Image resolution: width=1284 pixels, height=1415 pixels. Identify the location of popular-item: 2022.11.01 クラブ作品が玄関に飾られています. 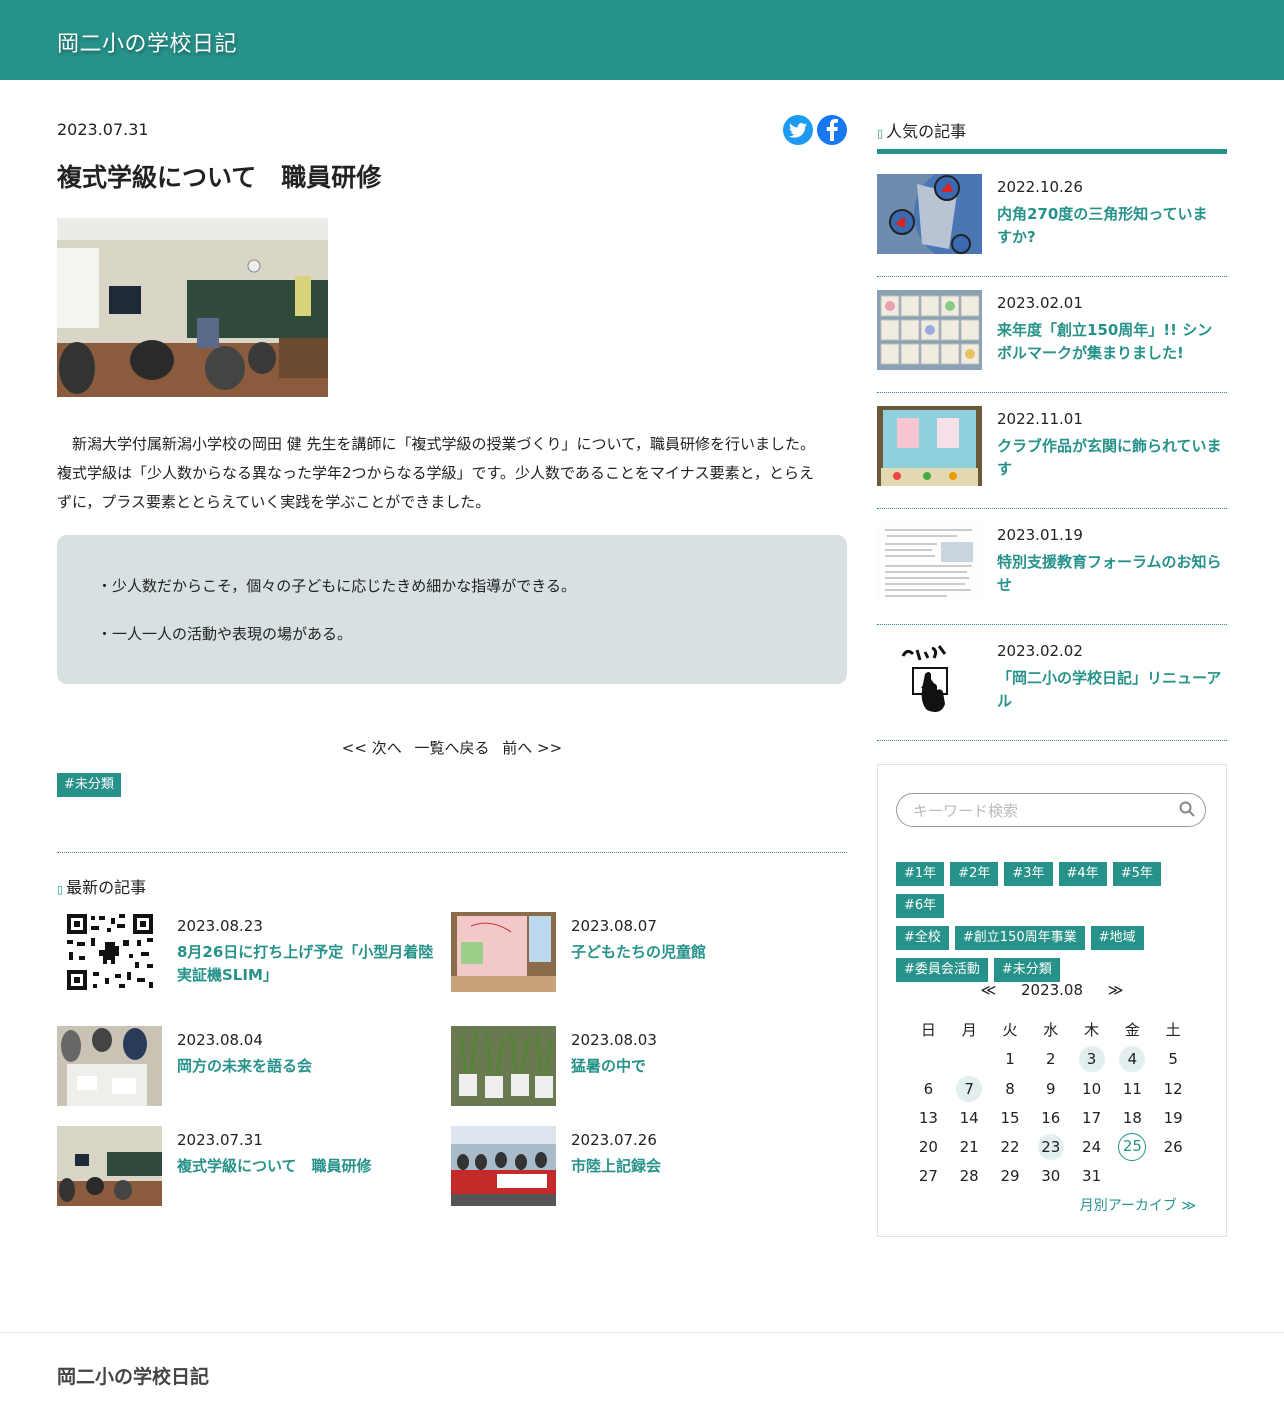
(1052, 450).